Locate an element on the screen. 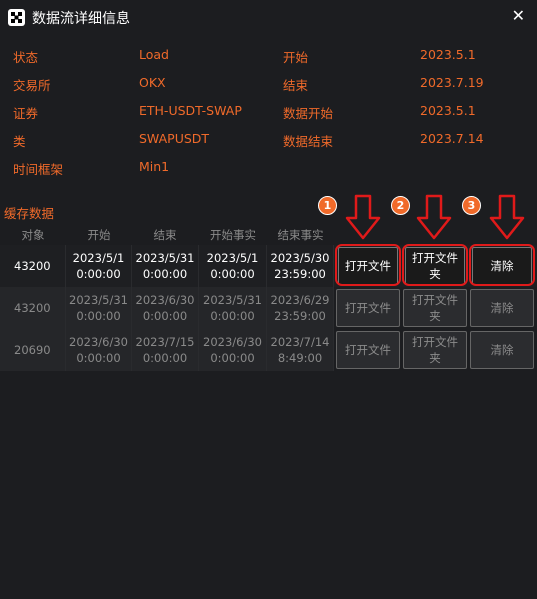  cell-end-fact: 2023/5/30 23:59:00 is located at coordinates (300, 266).